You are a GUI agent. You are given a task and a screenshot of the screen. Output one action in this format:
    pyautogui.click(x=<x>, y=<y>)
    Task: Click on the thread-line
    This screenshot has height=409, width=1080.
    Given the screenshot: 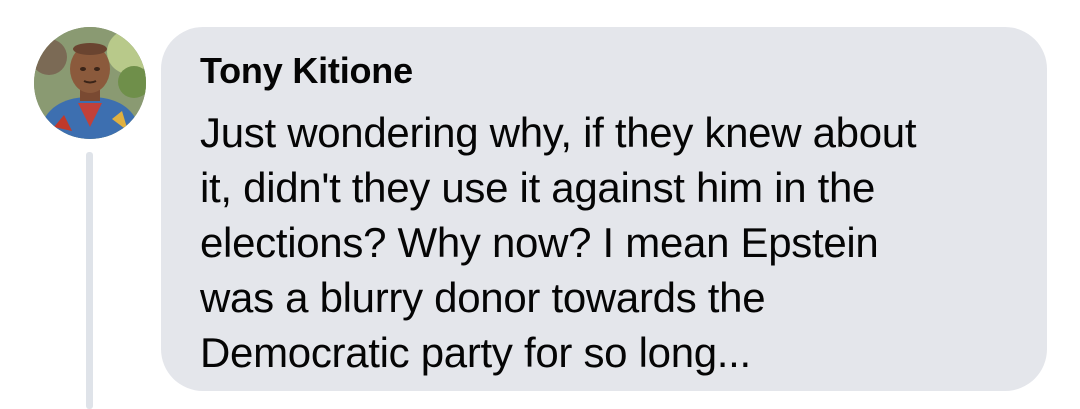 What is the action you would take?
    pyautogui.click(x=89, y=280)
    